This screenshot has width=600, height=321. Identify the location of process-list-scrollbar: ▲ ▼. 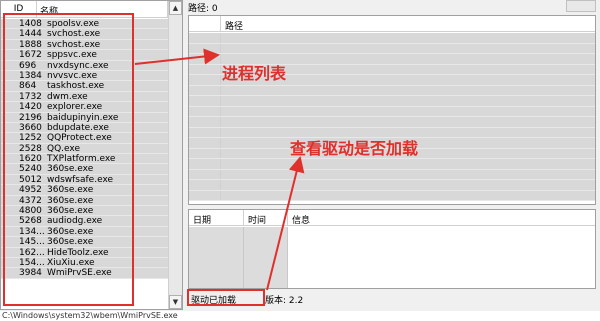
(175, 155).